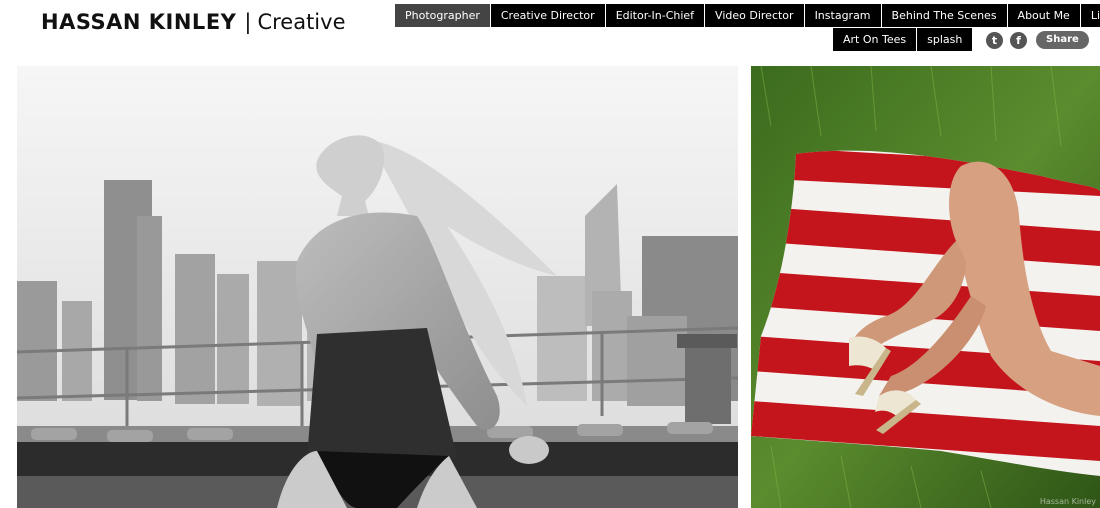  I want to click on photo-watermark: Hassan Kinley, so click(1067, 501).